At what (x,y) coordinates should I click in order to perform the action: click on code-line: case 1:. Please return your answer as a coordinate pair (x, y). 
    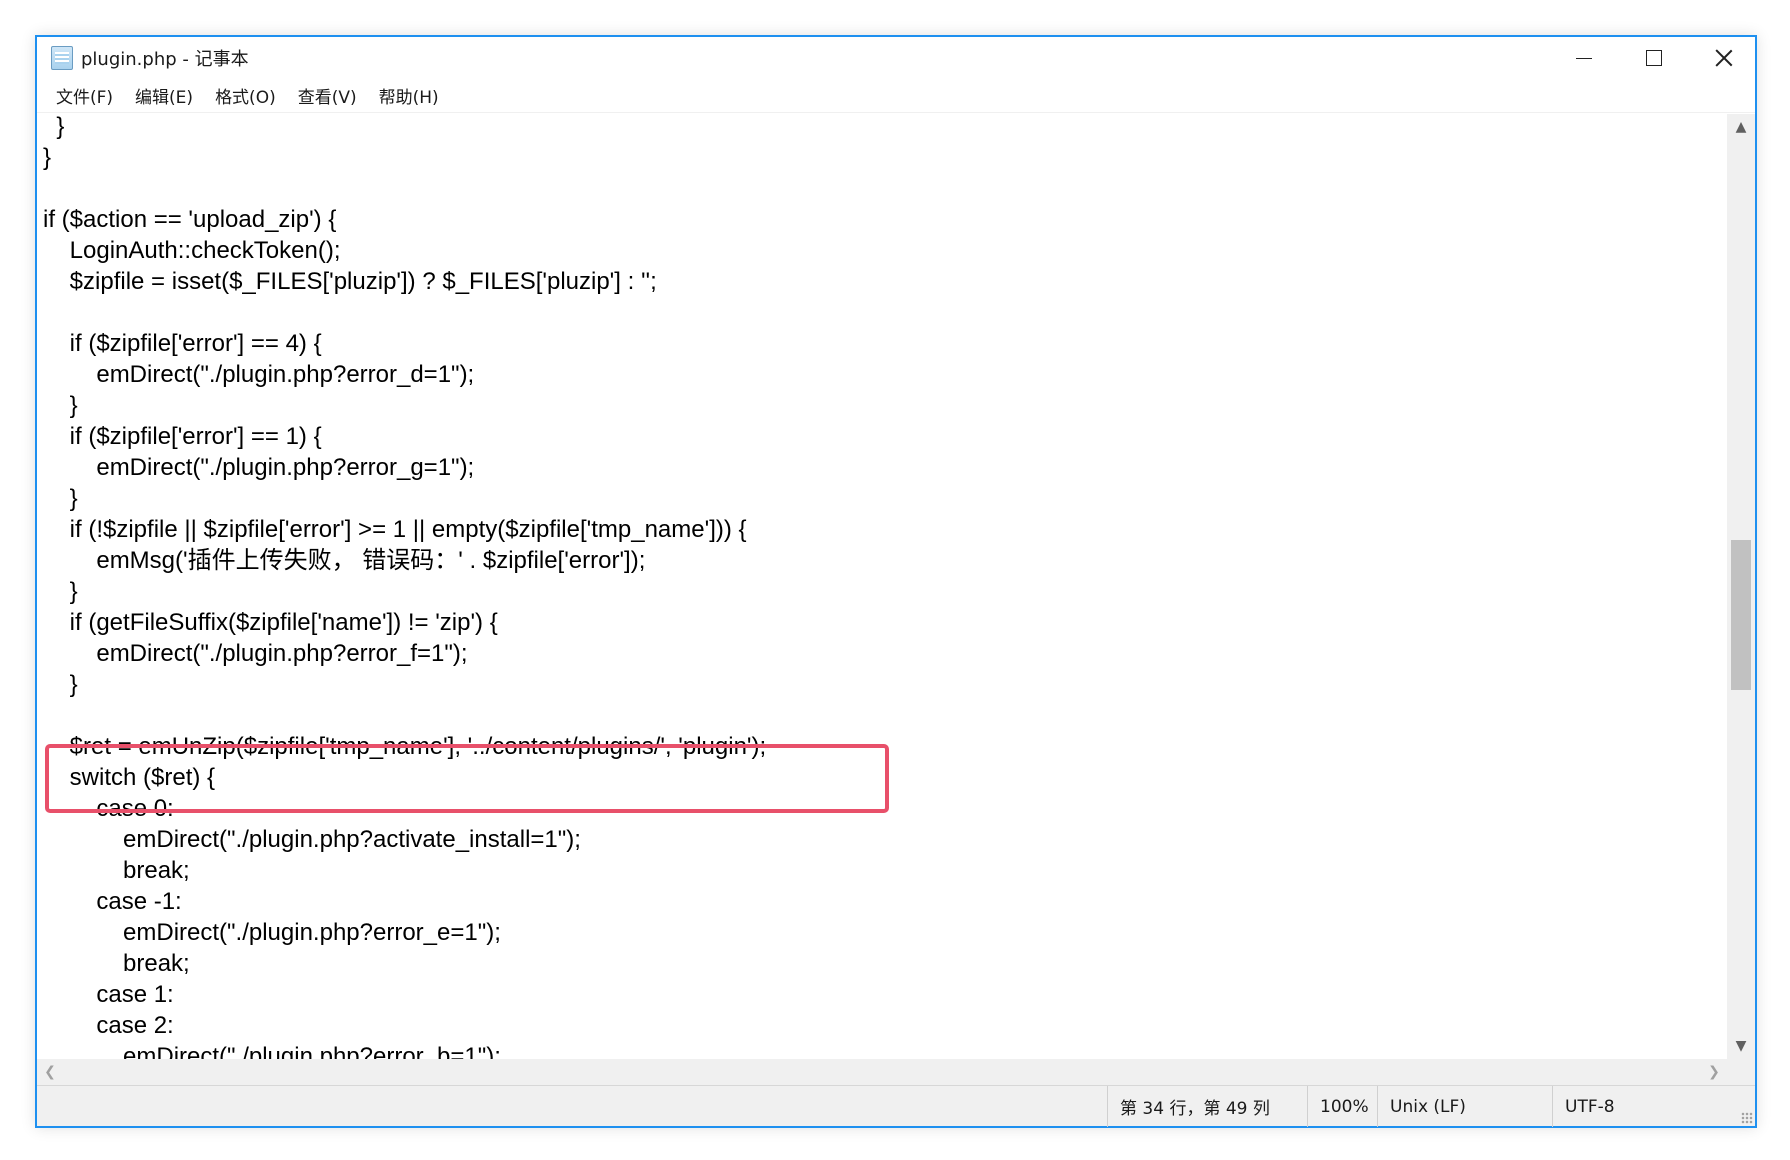
    Looking at the image, I should click on (108, 994).